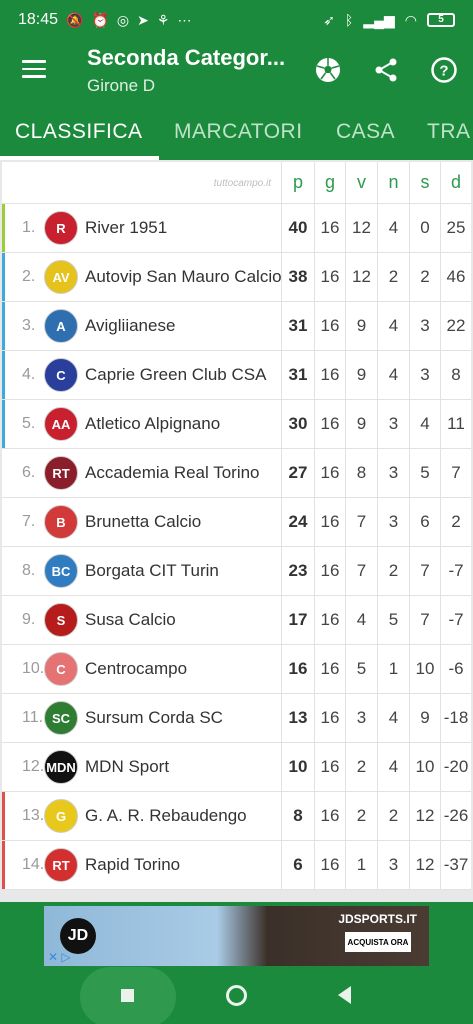 The height and width of the screenshot is (1024, 473). What do you see at coordinates (297, 182) in the screenshot?
I see `column-header-p: p` at bounding box center [297, 182].